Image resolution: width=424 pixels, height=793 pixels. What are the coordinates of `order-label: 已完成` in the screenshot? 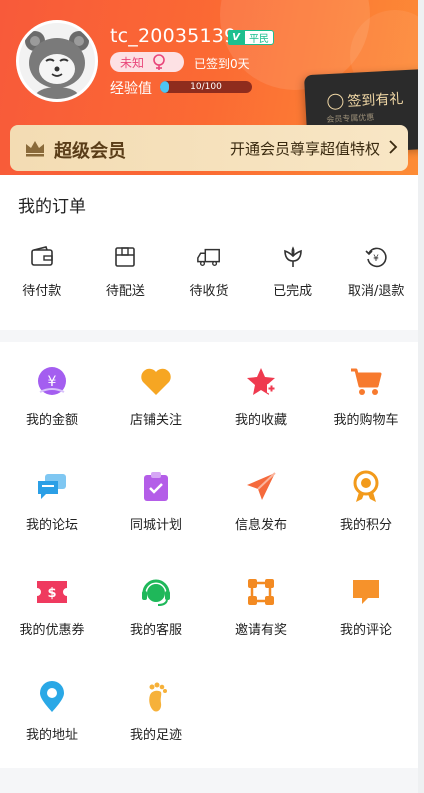 It's located at (293, 291).